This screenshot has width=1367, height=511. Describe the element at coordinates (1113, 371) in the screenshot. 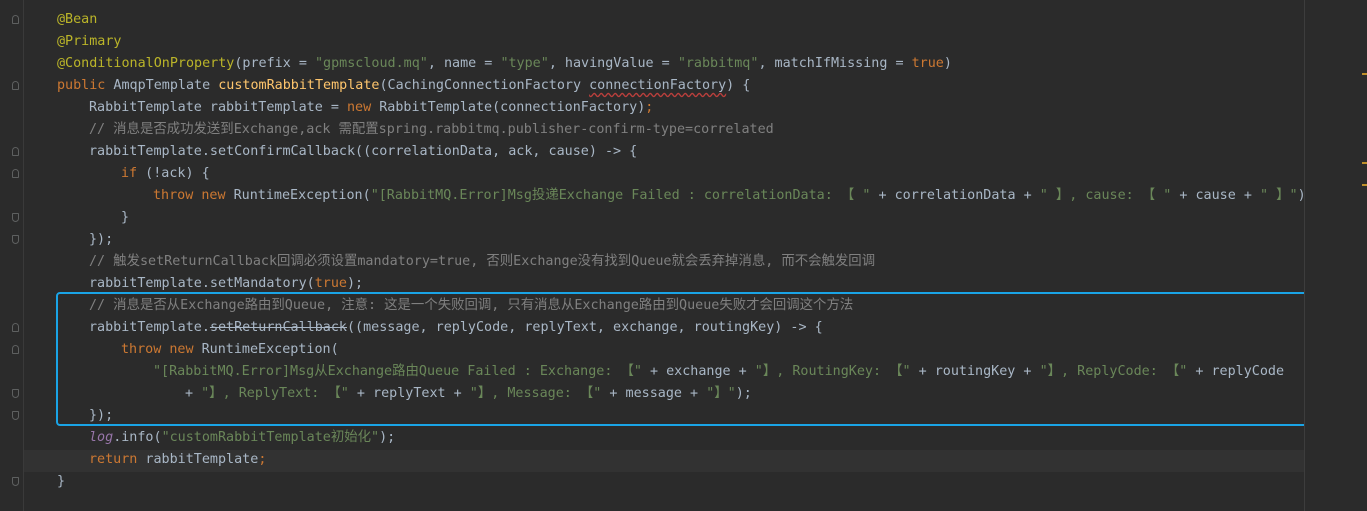

I see `string-literal: "】, ReplyCode: 【"` at that location.